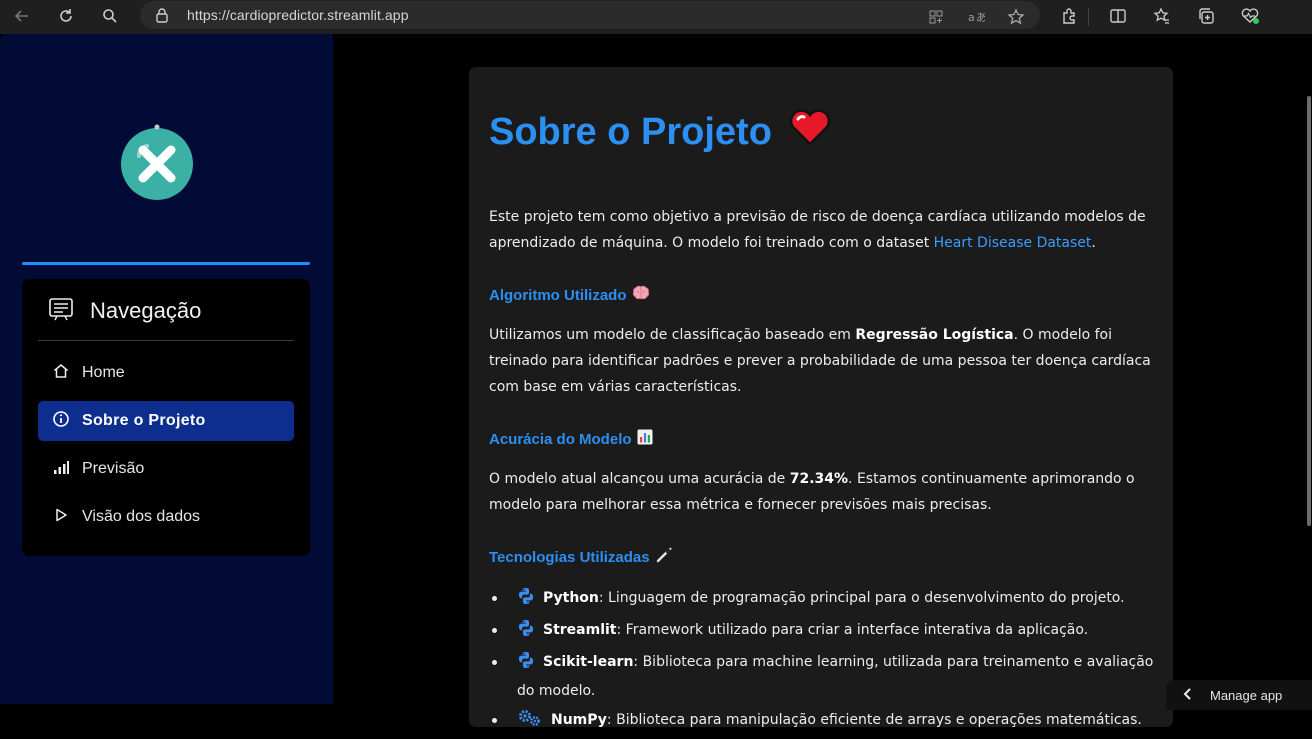 The height and width of the screenshot is (739, 1312). I want to click on menu-card-icon, so click(61, 311).